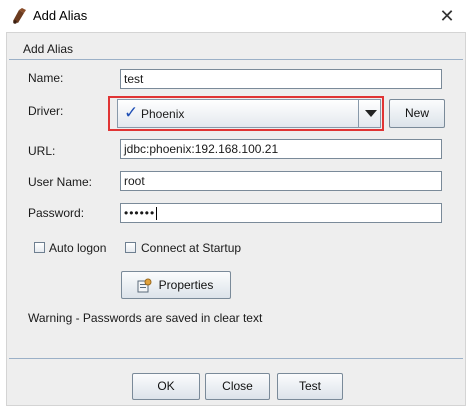 This screenshot has width=471, height=411. Describe the element at coordinates (46, 78) in the screenshot. I see `name-label: Name:` at that location.